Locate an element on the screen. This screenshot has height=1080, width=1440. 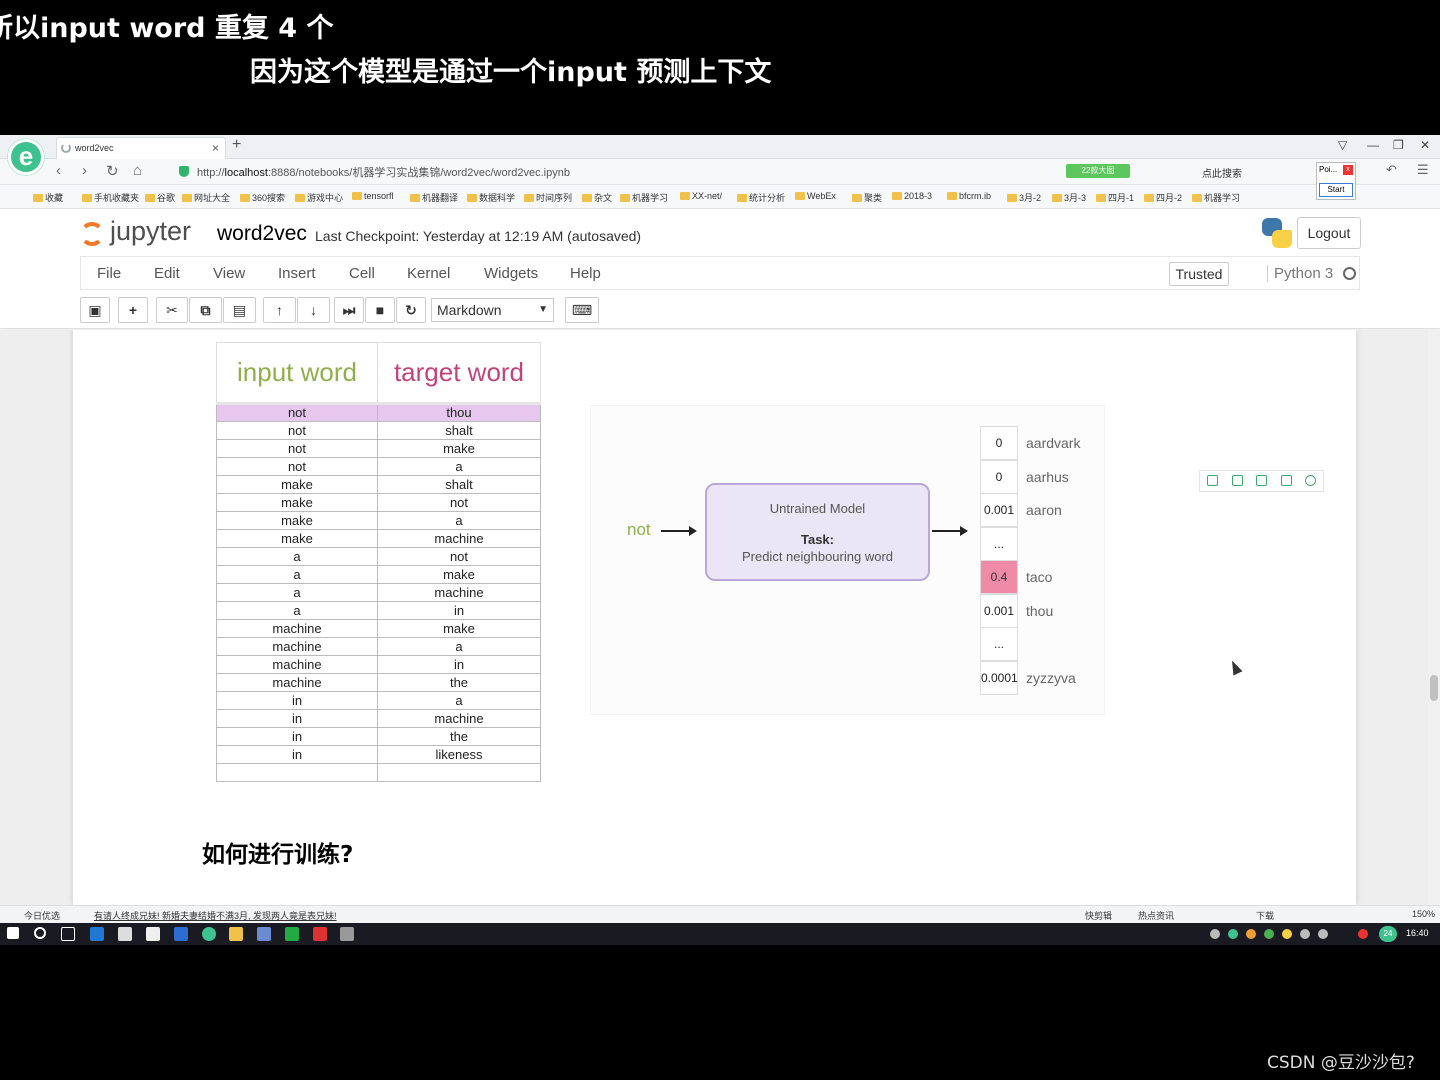
bookmark-item: 四月-2 is located at coordinates (1163, 197).